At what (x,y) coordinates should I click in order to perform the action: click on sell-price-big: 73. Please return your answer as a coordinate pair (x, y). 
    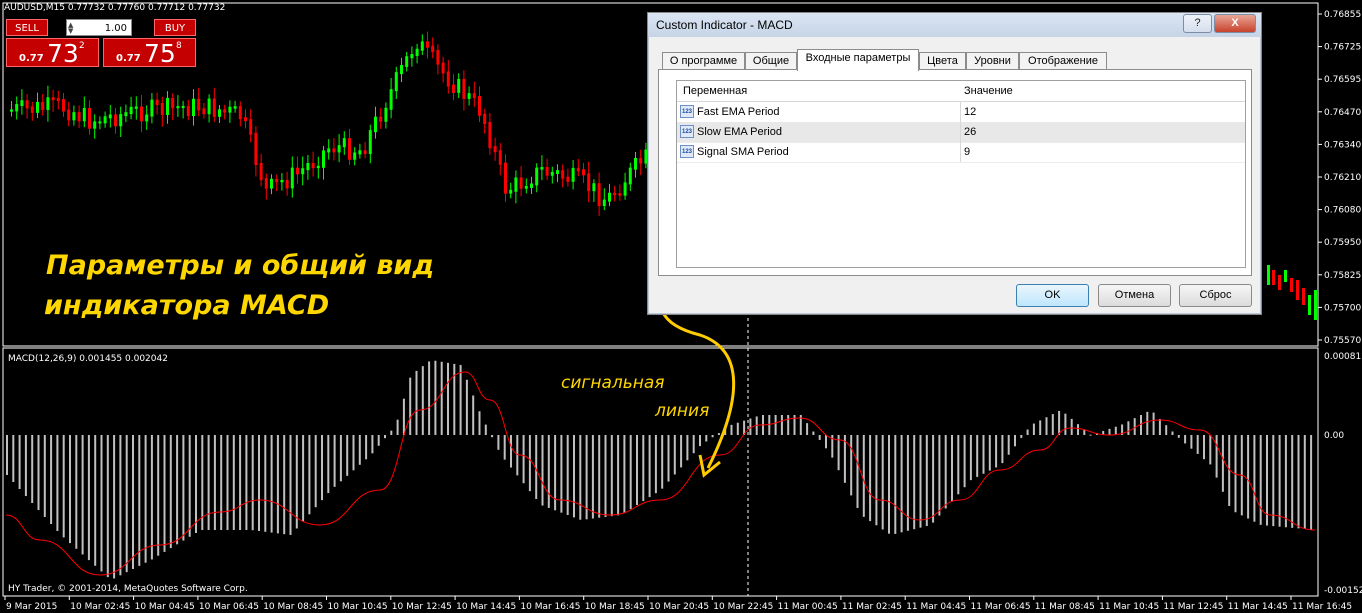
    Looking at the image, I should click on (63, 53).